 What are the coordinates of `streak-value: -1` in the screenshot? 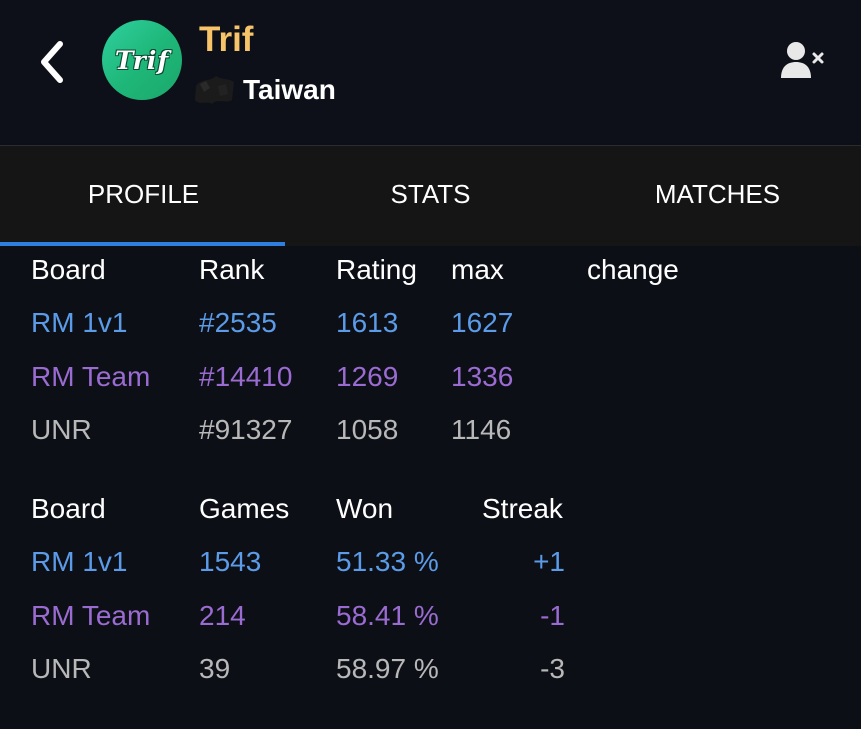 It's located at (552, 615).